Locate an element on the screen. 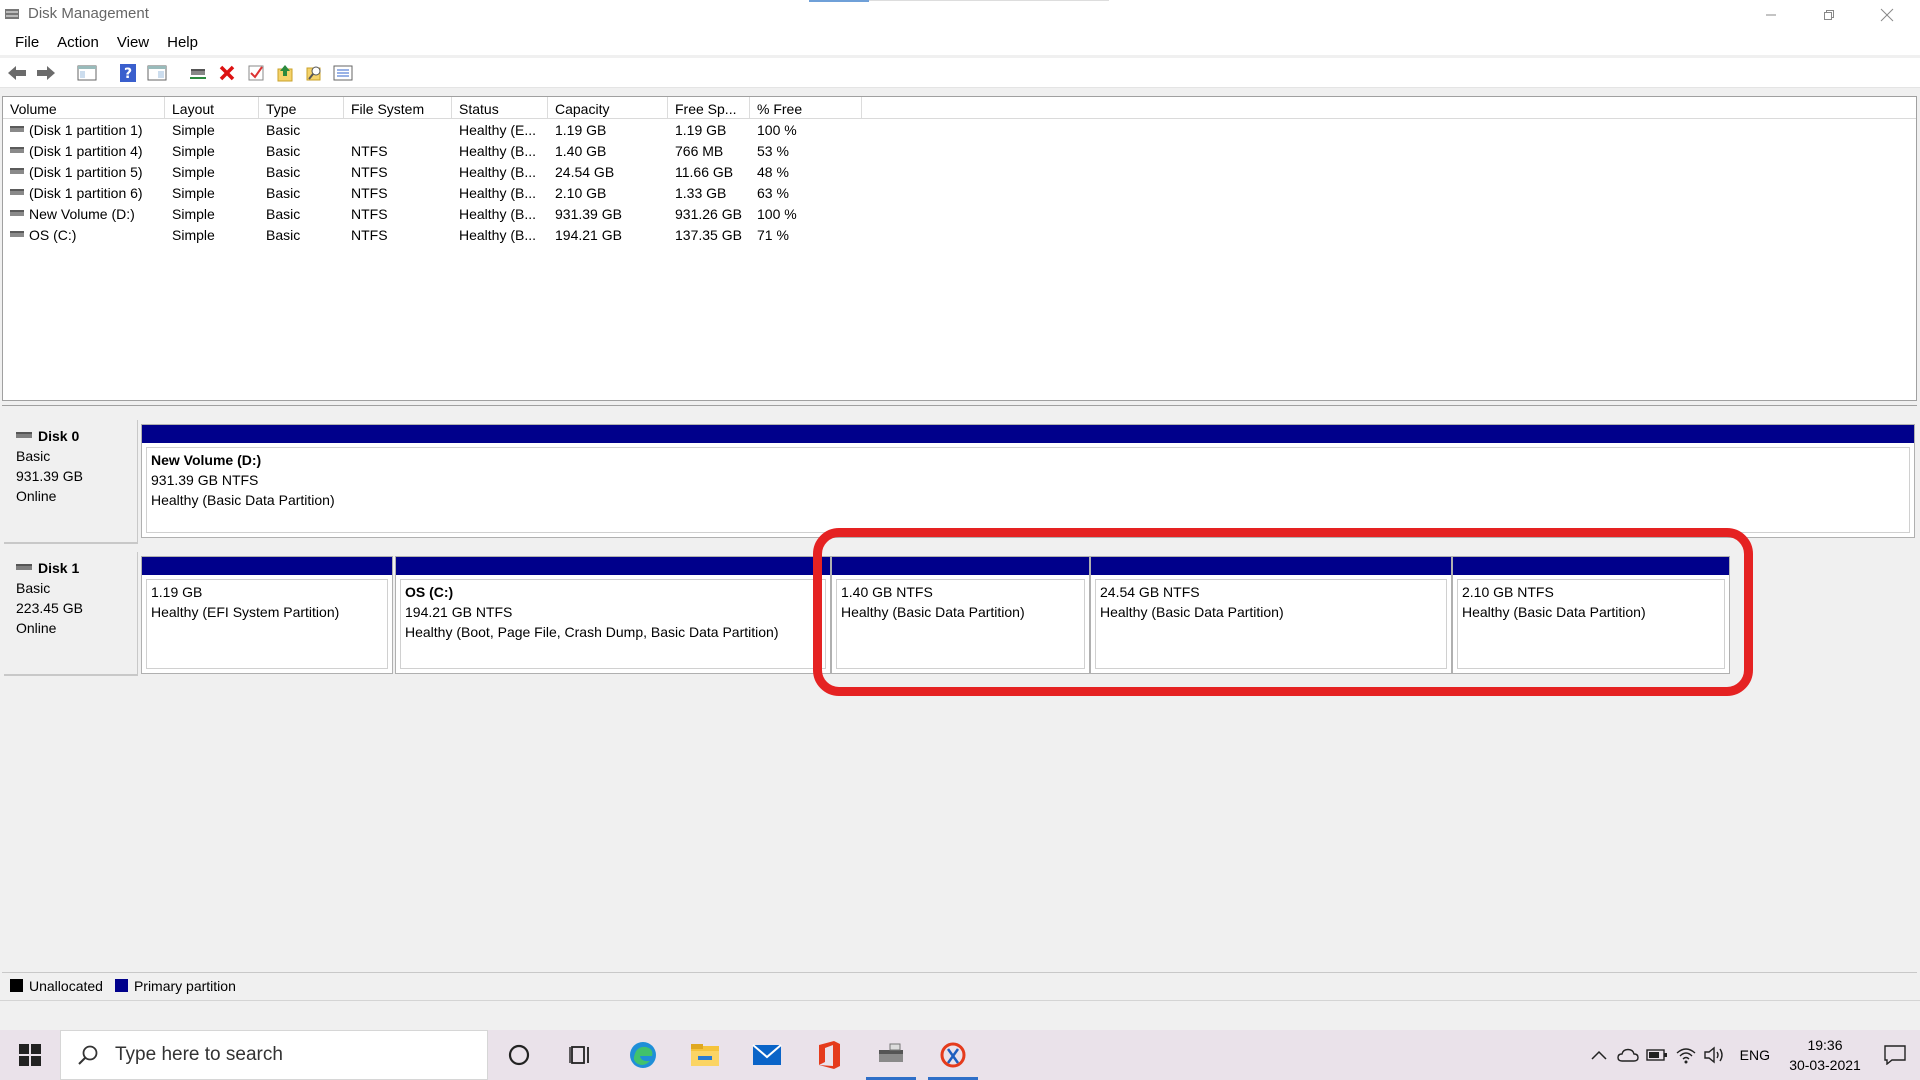 This screenshot has width=1920, height=1080. chevron-up-icon is located at coordinates (1599, 1055).